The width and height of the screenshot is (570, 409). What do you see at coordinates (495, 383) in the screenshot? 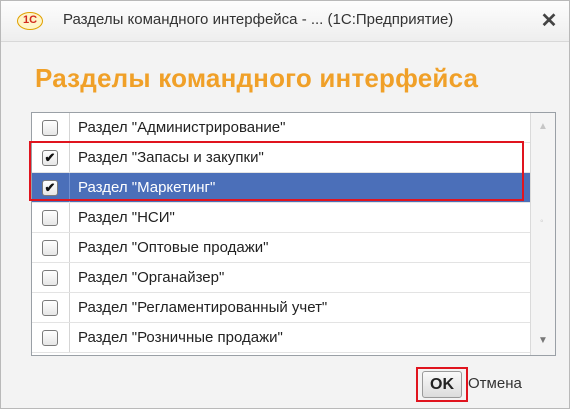
I see `cancel-button: Отмена` at bounding box center [495, 383].